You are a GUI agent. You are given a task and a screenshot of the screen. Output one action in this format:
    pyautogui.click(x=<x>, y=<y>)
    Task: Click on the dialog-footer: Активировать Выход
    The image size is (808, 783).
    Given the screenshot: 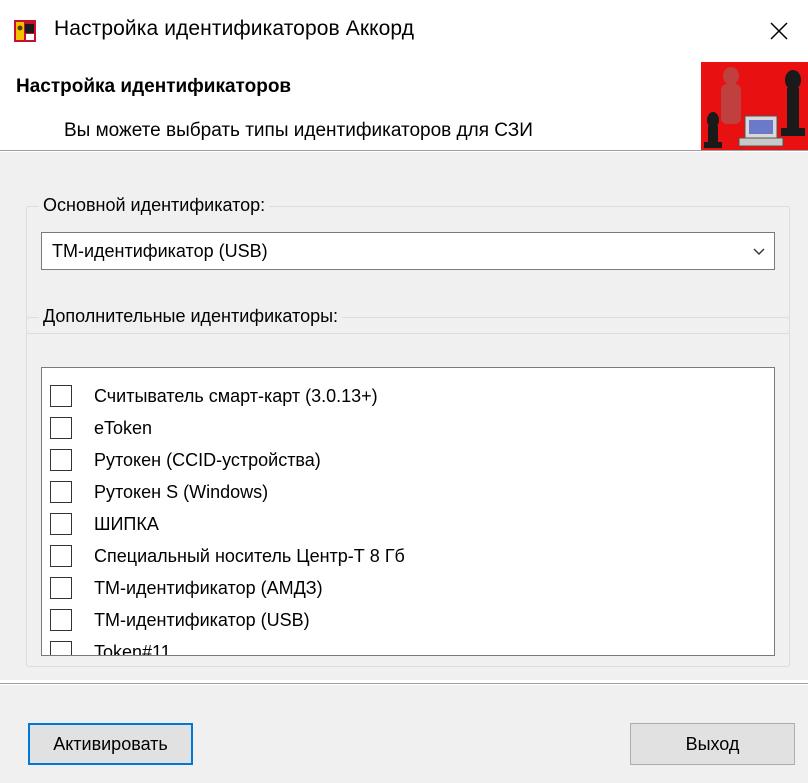 What is the action you would take?
    pyautogui.click(x=404, y=734)
    